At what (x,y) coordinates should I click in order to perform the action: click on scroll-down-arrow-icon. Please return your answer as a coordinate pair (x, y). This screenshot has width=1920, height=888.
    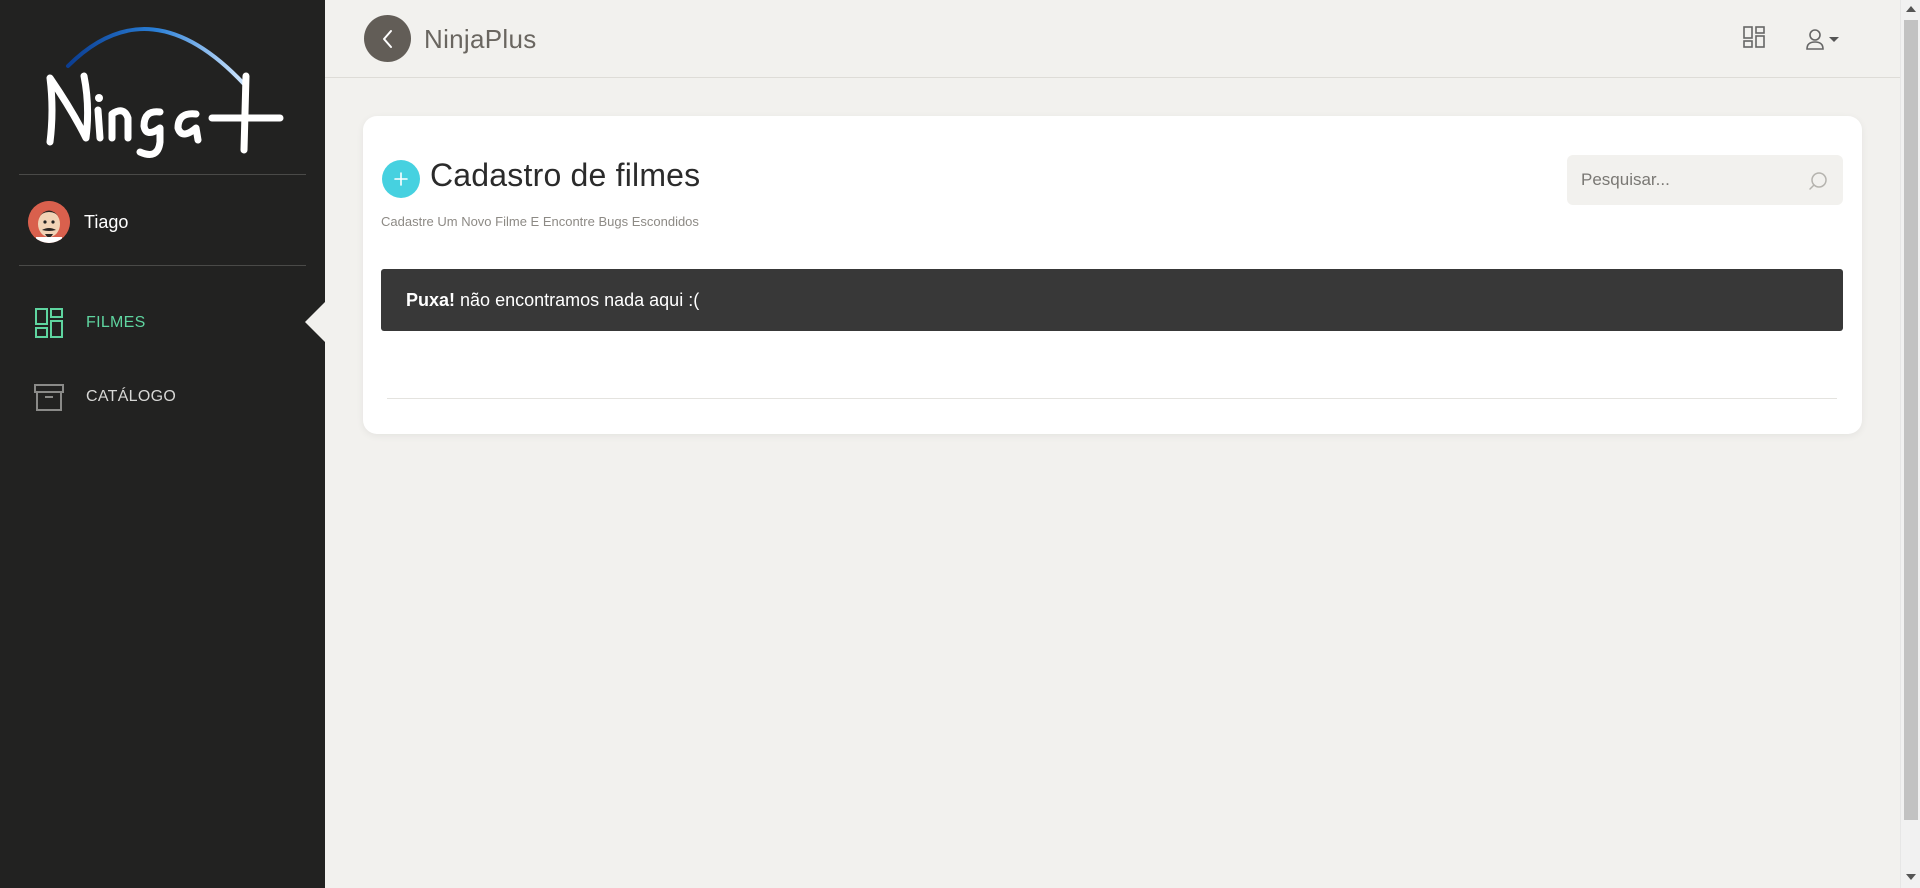
    Looking at the image, I should click on (1911, 877).